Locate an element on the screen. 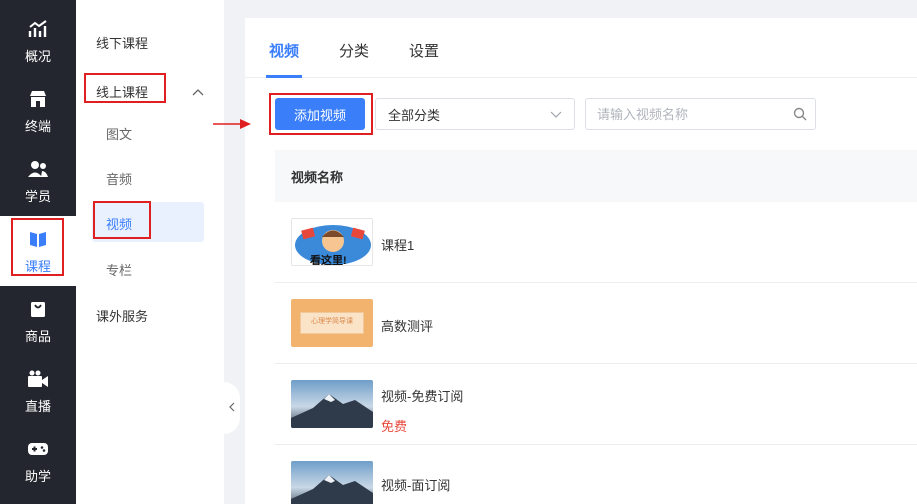 The image size is (917, 504). video-title: 课程1 is located at coordinates (397, 244).